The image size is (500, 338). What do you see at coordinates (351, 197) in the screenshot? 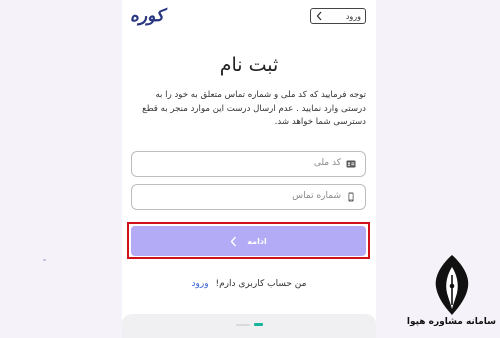
I see `phone-icon` at bounding box center [351, 197].